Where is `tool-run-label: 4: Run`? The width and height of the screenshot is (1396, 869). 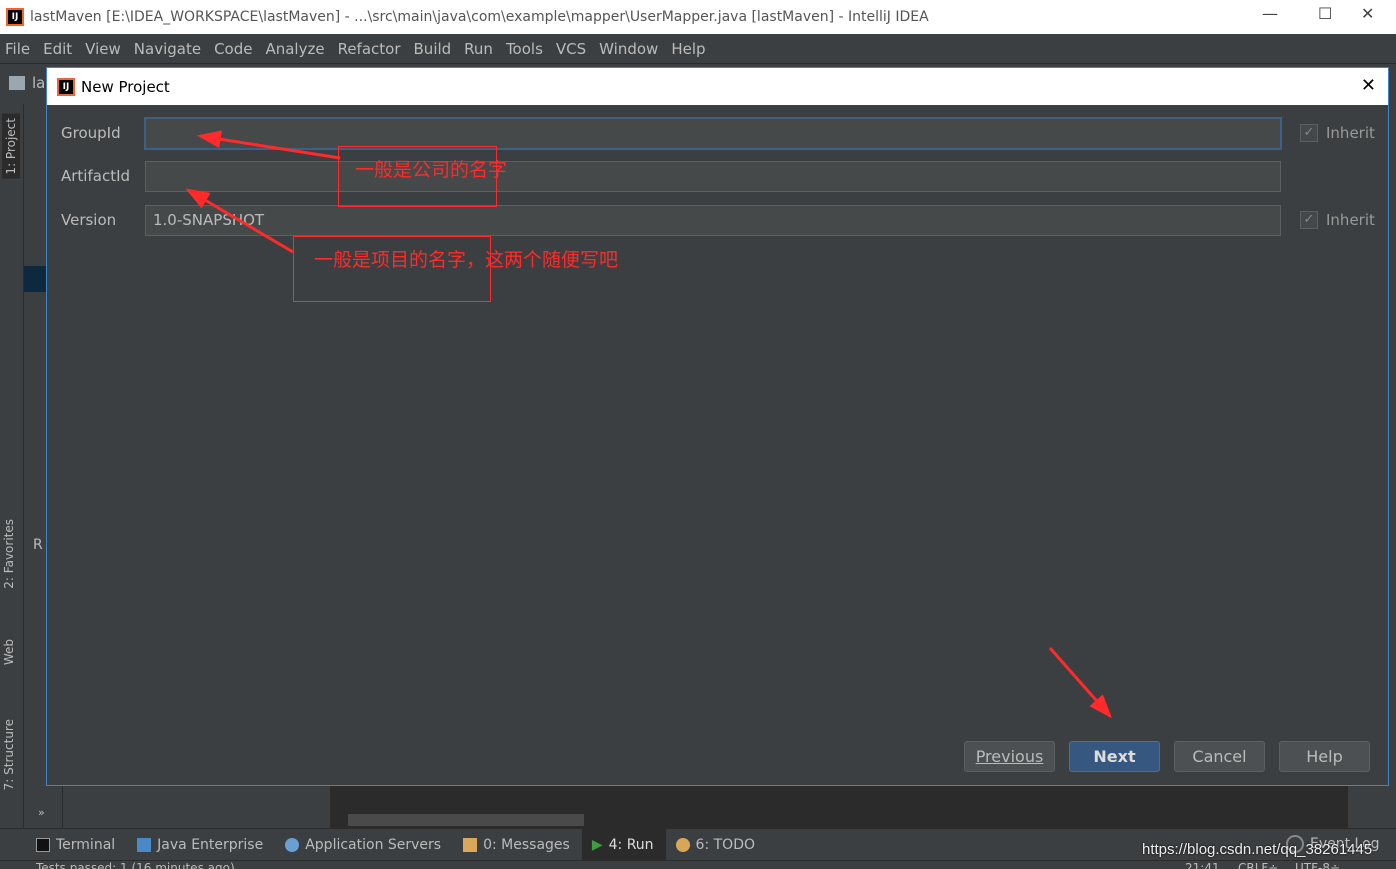
tool-run-label: 4: Run is located at coordinates (631, 844).